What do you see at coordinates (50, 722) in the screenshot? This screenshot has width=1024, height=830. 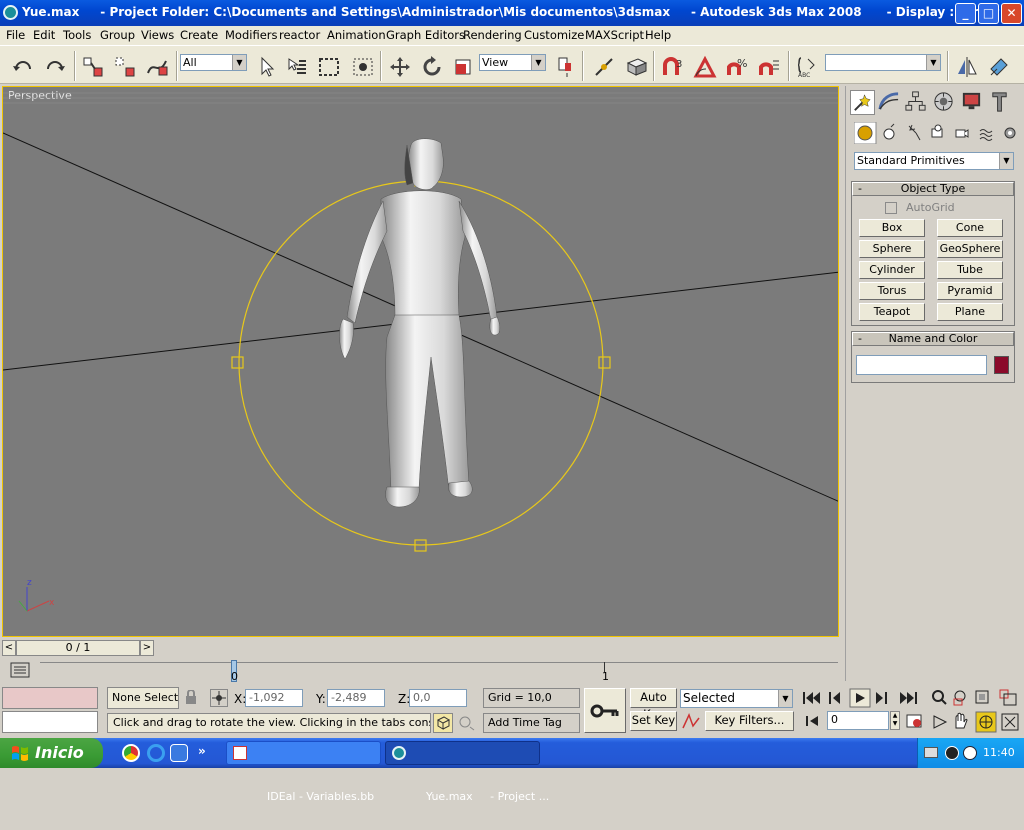 I see `maxscript-listener-input` at bounding box center [50, 722].